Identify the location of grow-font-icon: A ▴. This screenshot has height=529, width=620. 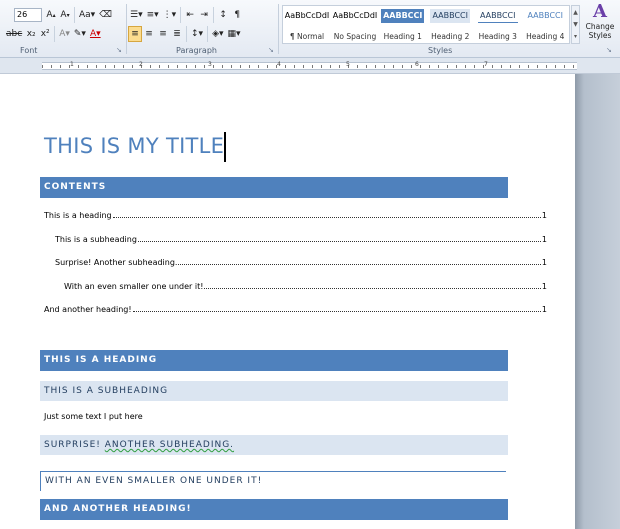
(51, 15).